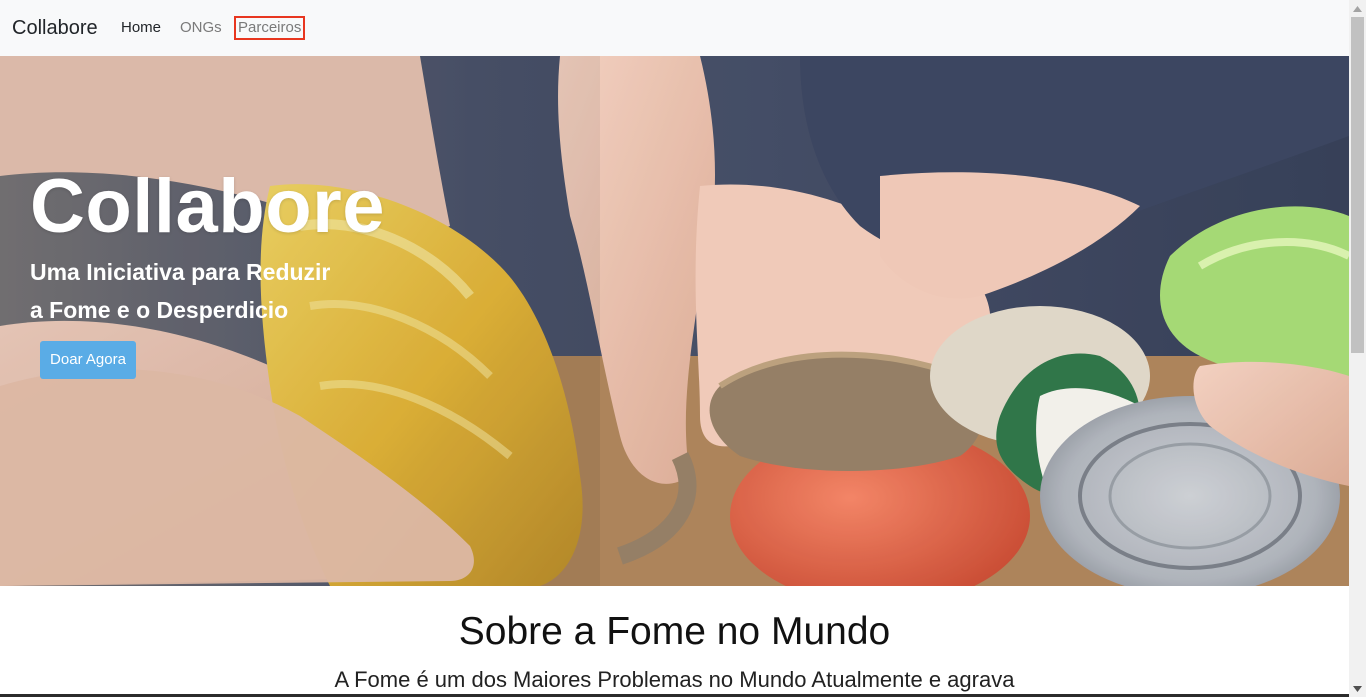 This screenshot has height=697, width=1366. What do you see at coordinates (141, 28) in the screenshot?
I see `nav-link-home: Home` at bounding box center [141, 28].